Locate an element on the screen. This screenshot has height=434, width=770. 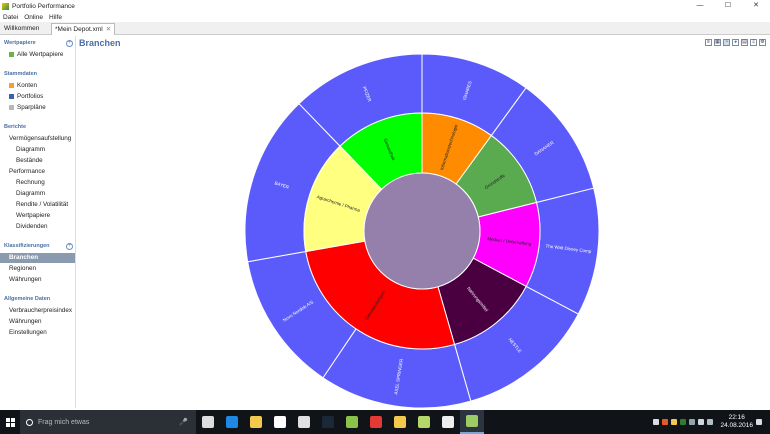
keyboard-icon is located at coordinates (710, 422).